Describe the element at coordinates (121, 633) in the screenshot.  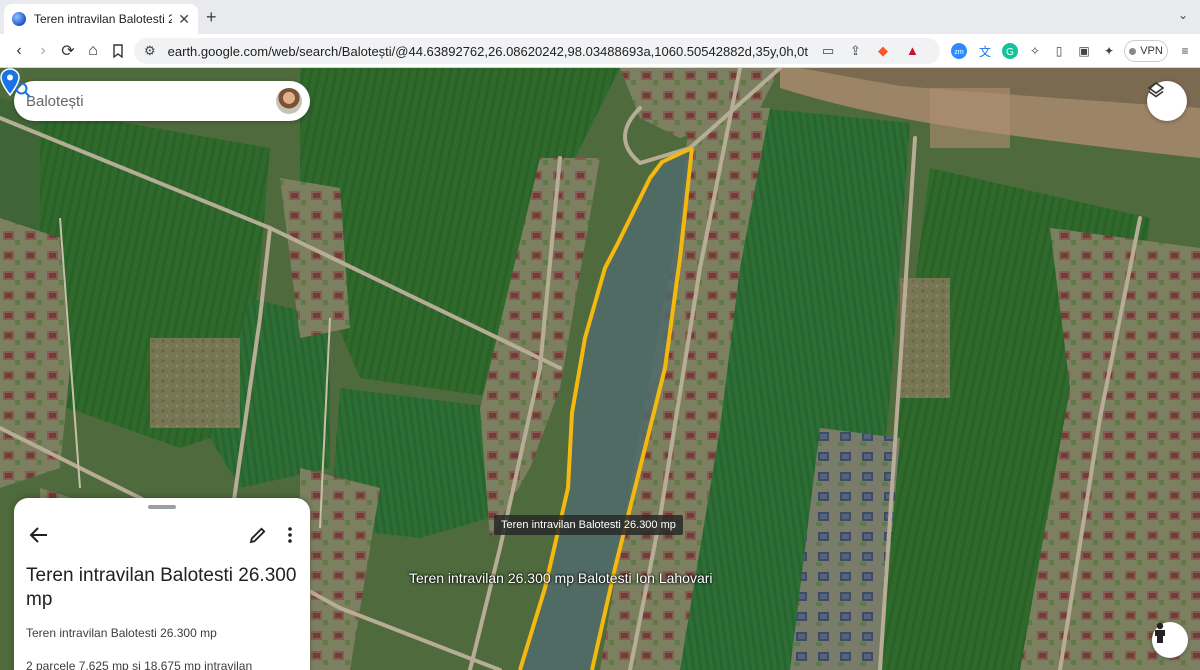
I see `place-subtitle: Teren intravilan Balotesti 26.300 mp` at that location.